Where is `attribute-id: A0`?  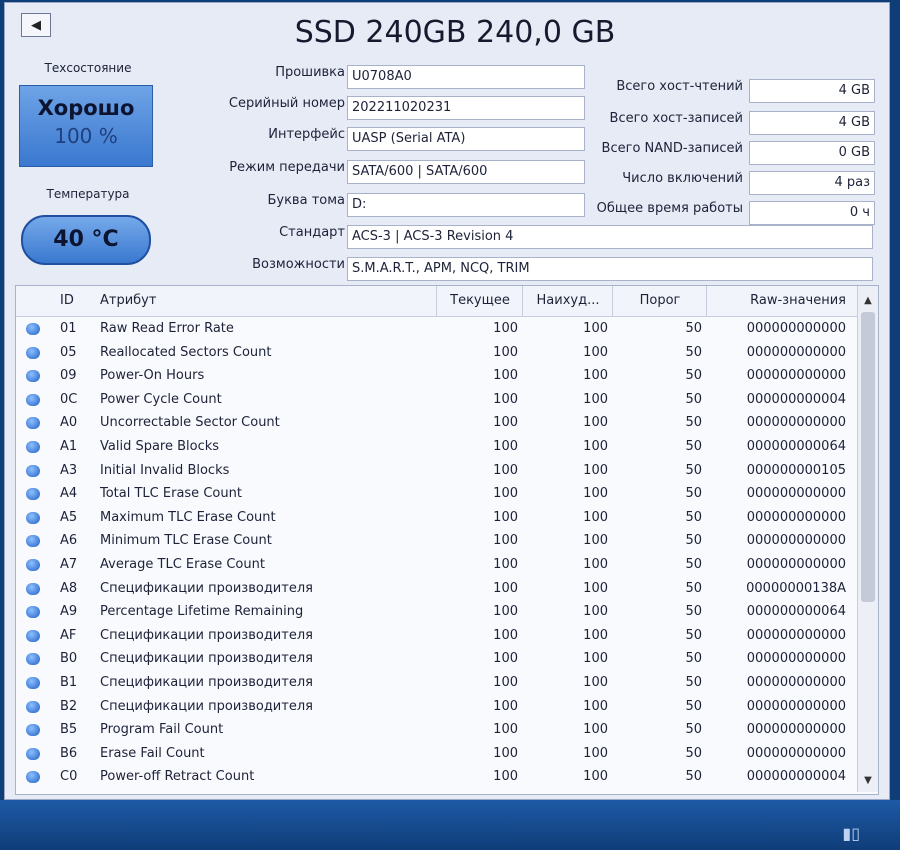 attribute-id: A0 is located at coordinates (69, 423).